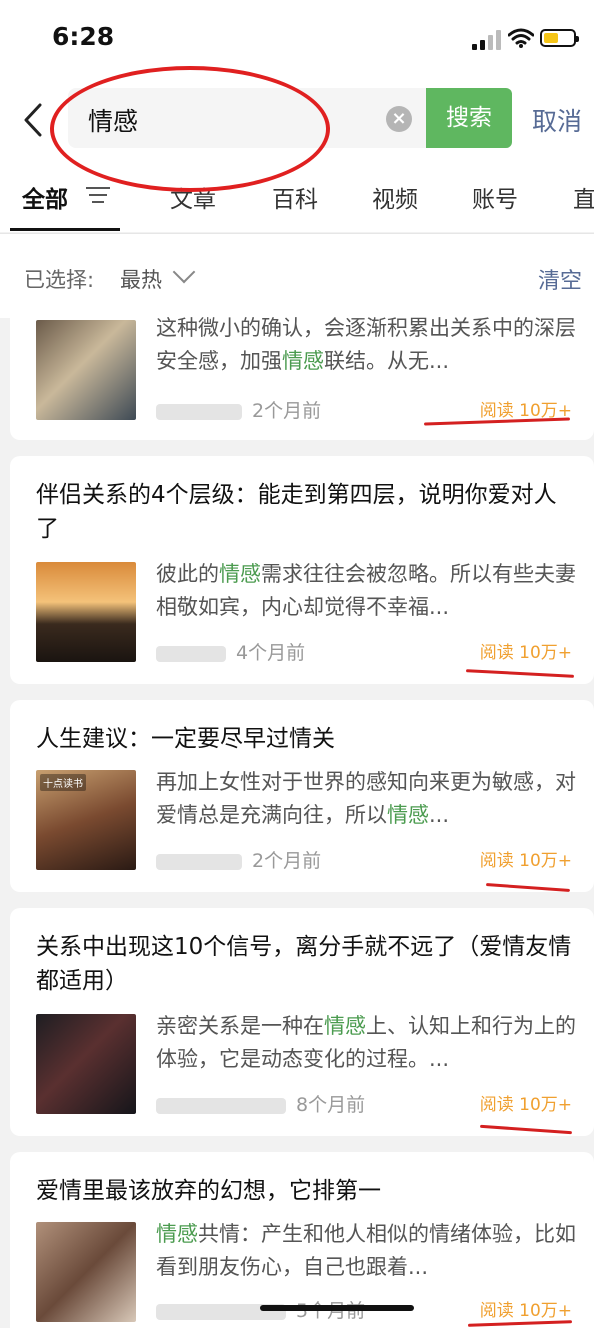 The image size is (594, 1328). What do you see at coordinates (141, 279) in the screenshot?
I see `filter-selected-value: 最热` at bounding box center [141, 279].